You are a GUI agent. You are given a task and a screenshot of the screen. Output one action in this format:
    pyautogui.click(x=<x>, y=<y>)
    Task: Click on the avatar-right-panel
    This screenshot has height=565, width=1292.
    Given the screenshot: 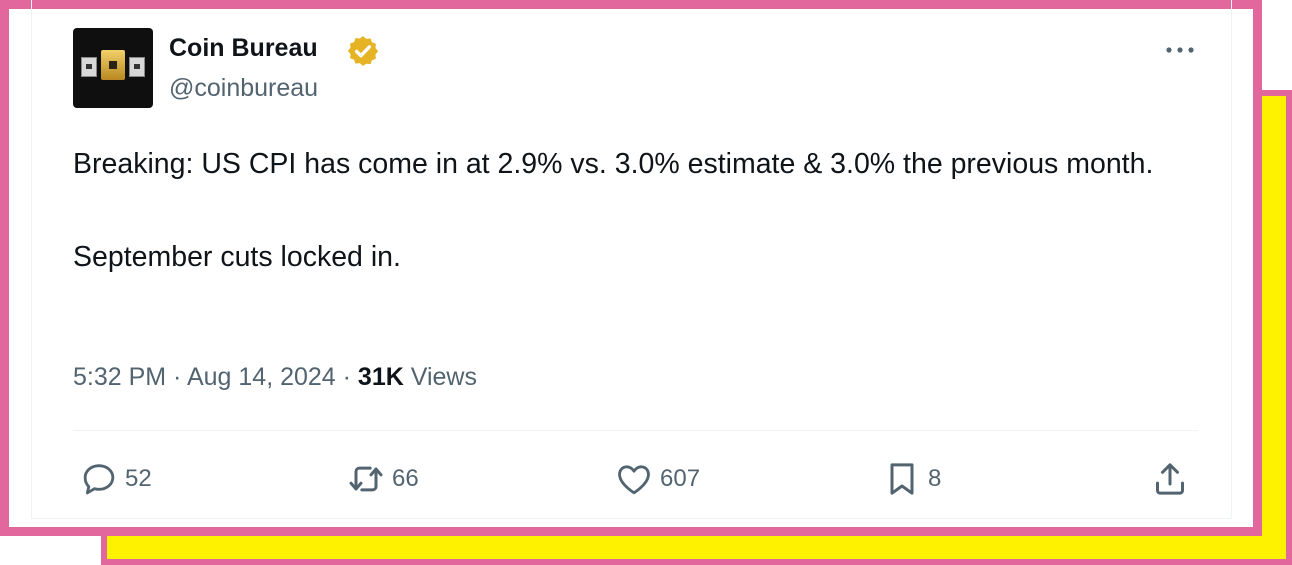 What is the action you would take?
    pyautogui.click(x=137, y=67)
    